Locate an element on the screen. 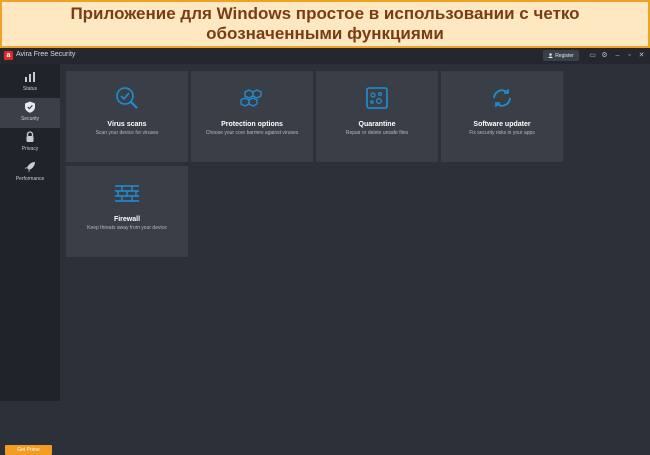 Image resolution: width=650 pixels, height=455 pixels. tile-description: Scan your device for viruses is located at coordinates (127, 133).